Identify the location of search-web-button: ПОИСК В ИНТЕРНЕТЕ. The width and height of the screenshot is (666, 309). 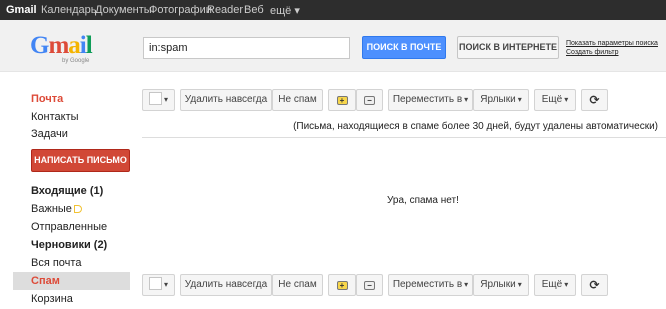
(508, 47).